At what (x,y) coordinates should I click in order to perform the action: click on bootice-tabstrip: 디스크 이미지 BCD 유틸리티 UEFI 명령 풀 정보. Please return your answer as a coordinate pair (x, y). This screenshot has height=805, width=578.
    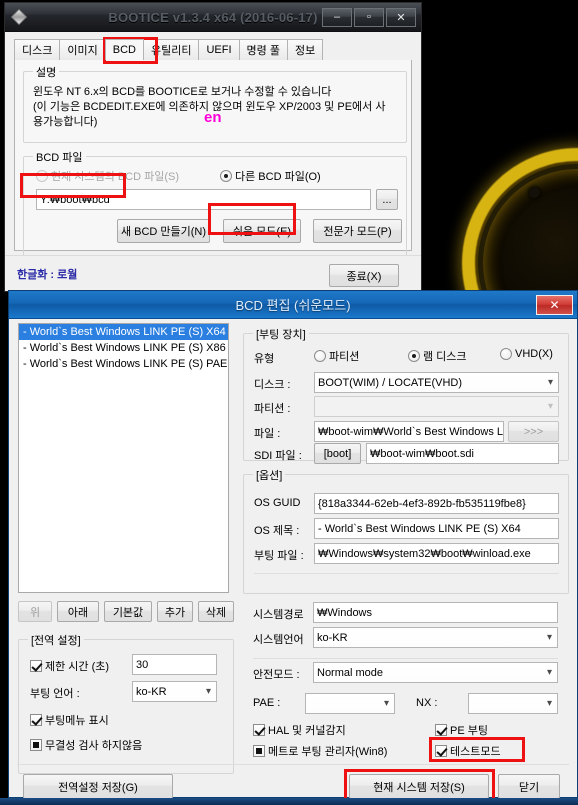
    Looking at the image, I should click on (213, 50).